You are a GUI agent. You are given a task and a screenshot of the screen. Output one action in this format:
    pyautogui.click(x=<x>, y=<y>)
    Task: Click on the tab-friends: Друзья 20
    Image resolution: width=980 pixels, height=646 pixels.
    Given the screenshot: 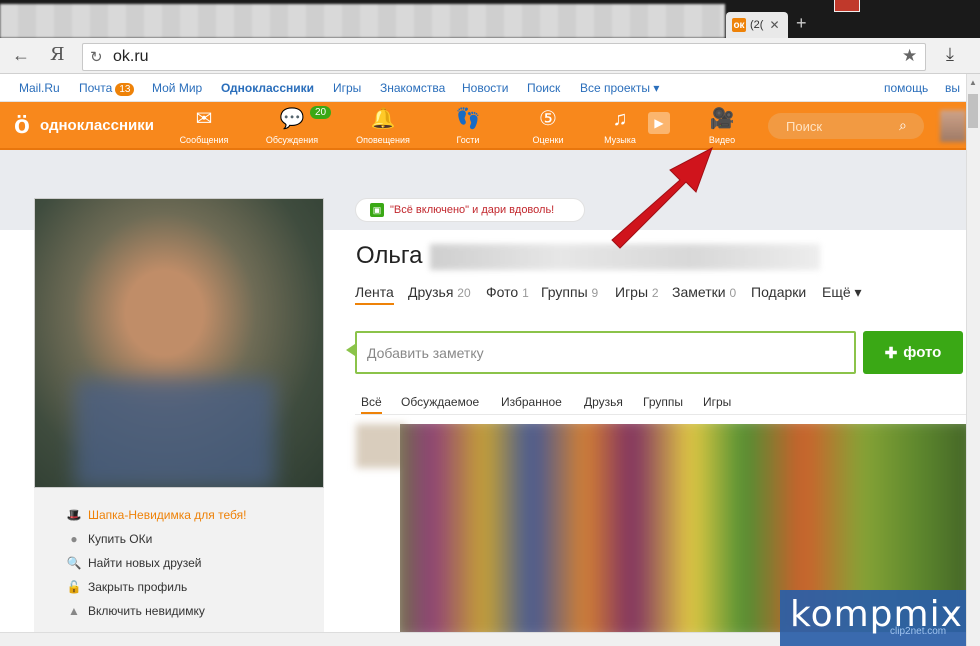 What is the action you would take?
    pyautogui.click(x=439, y=292)
    